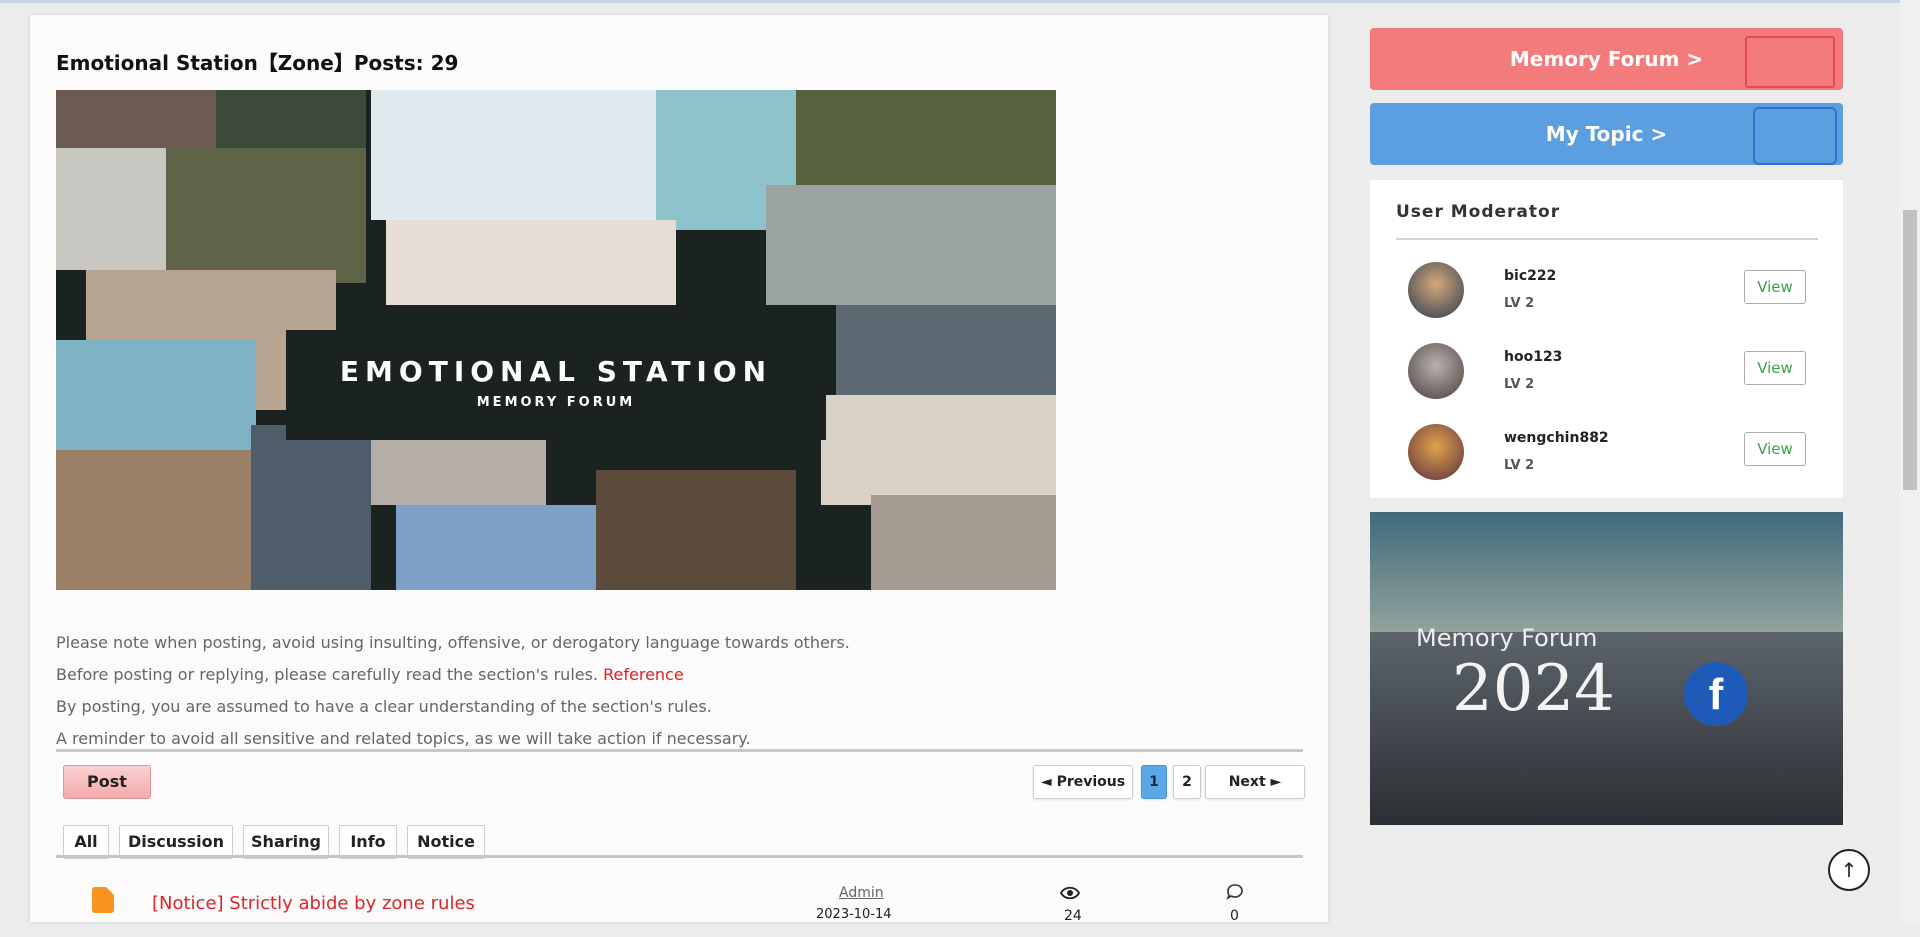 The image size is (1920, 937). What do you see at coordinates (1606, 292) in the screenshot?
I see `moderator-row: bic222 LV 2 View` at bounding box center [1606, 292].